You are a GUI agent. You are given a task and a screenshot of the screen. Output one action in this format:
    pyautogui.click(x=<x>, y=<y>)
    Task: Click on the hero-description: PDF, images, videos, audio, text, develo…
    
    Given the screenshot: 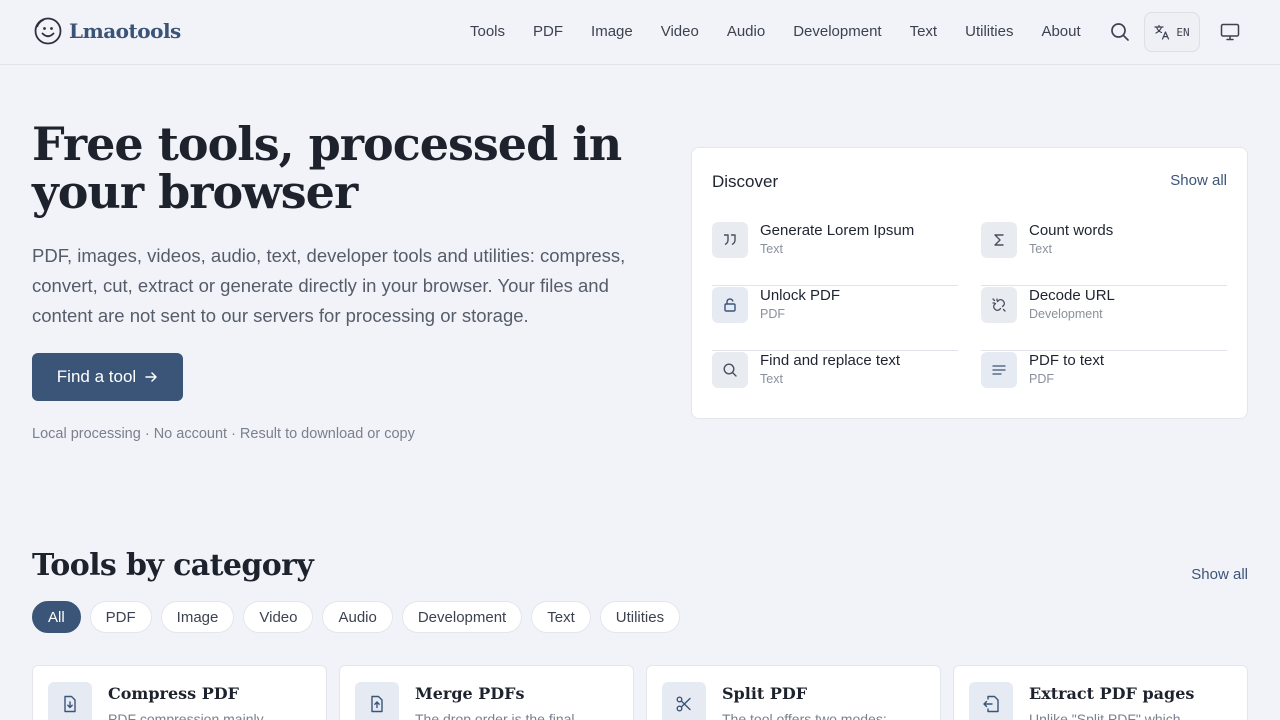 What is the action you would take?
    pyautogui.click(x=329, y=285)
    